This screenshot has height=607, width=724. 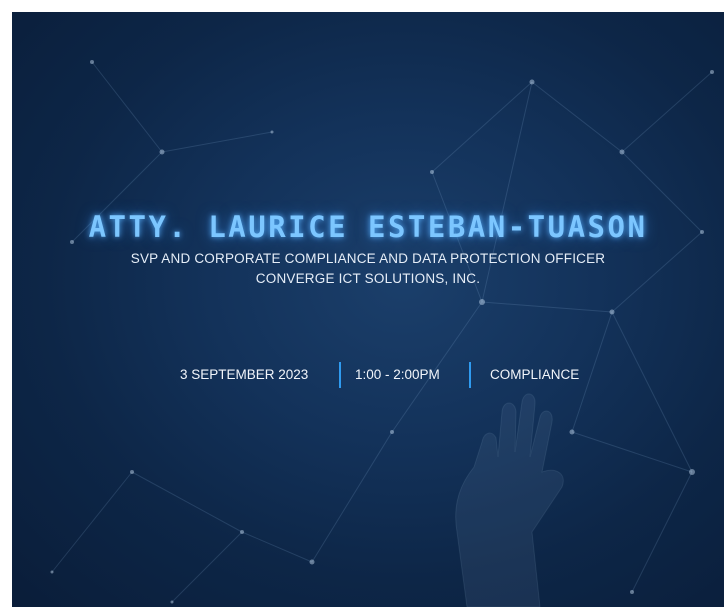 What do you see at coordinates (509, 500) in the screenshot?
I see `robot-hand-art` at bounding box center [509, 500].